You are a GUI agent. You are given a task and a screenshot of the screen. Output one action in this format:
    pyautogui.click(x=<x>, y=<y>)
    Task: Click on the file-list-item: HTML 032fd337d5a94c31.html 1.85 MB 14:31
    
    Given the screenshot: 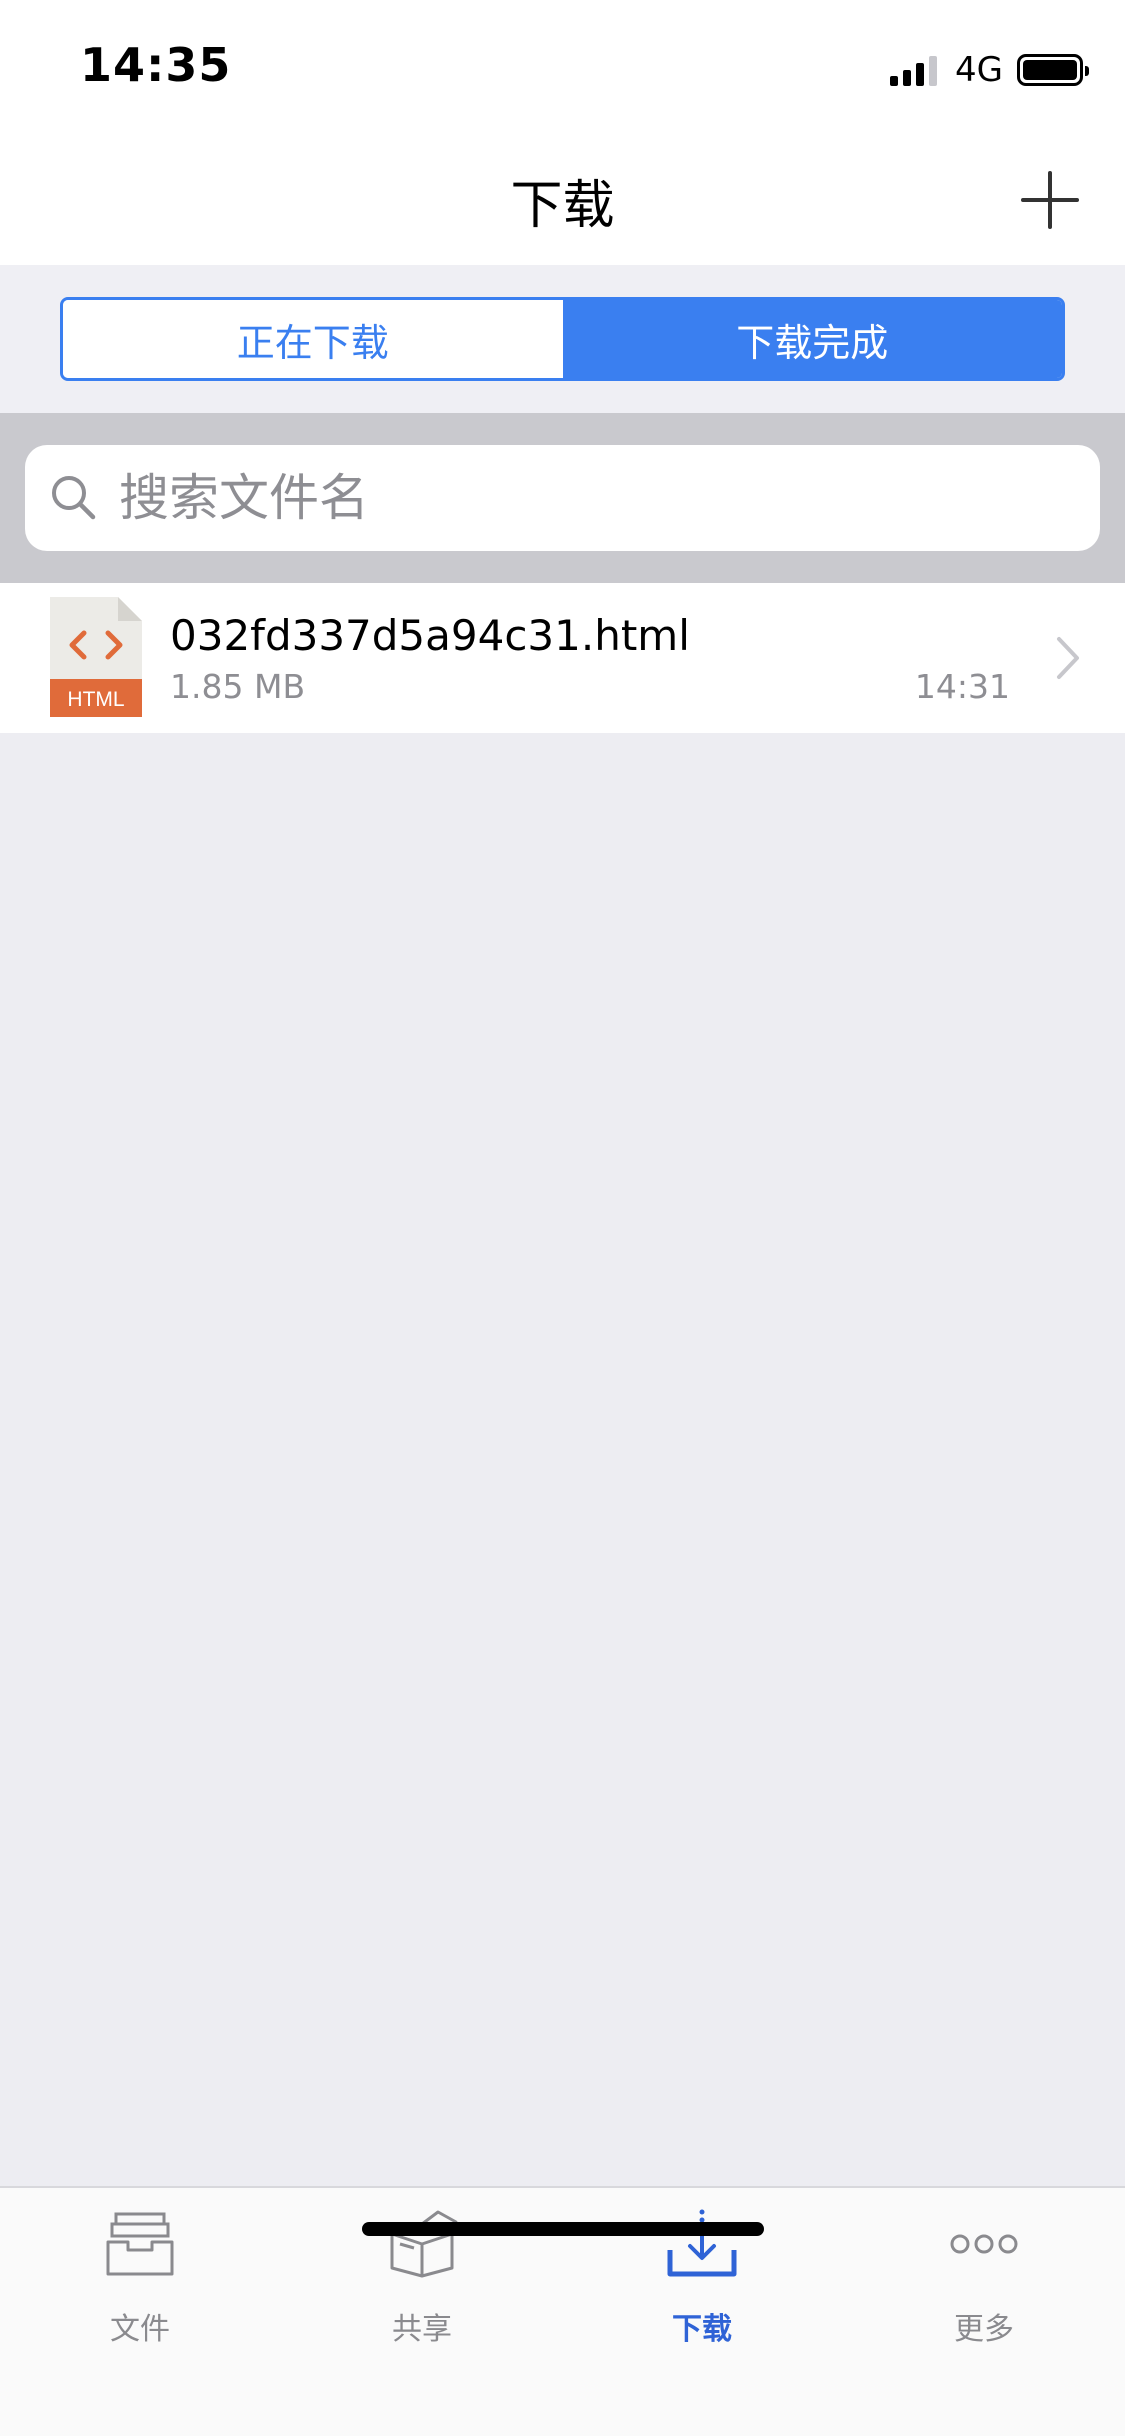 What is the action you would take?
    pyautogui.click(x=562, y=658)
    